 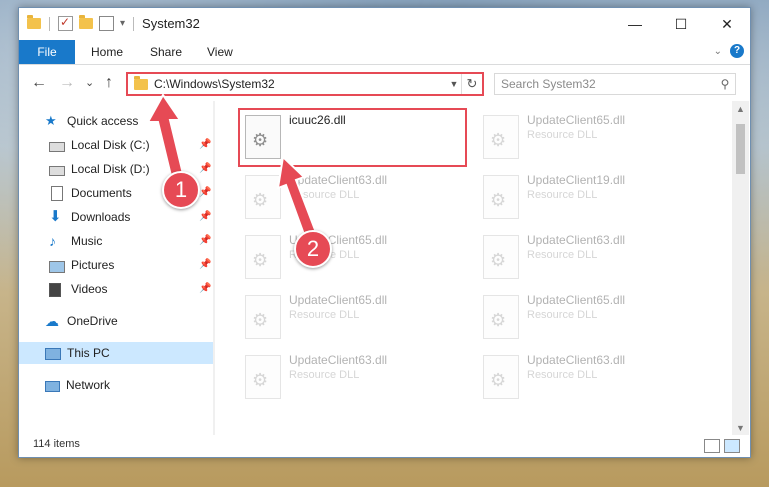 I want to click on vertical-scrollbar: ▲ ▼, so click(x=740, y=268).